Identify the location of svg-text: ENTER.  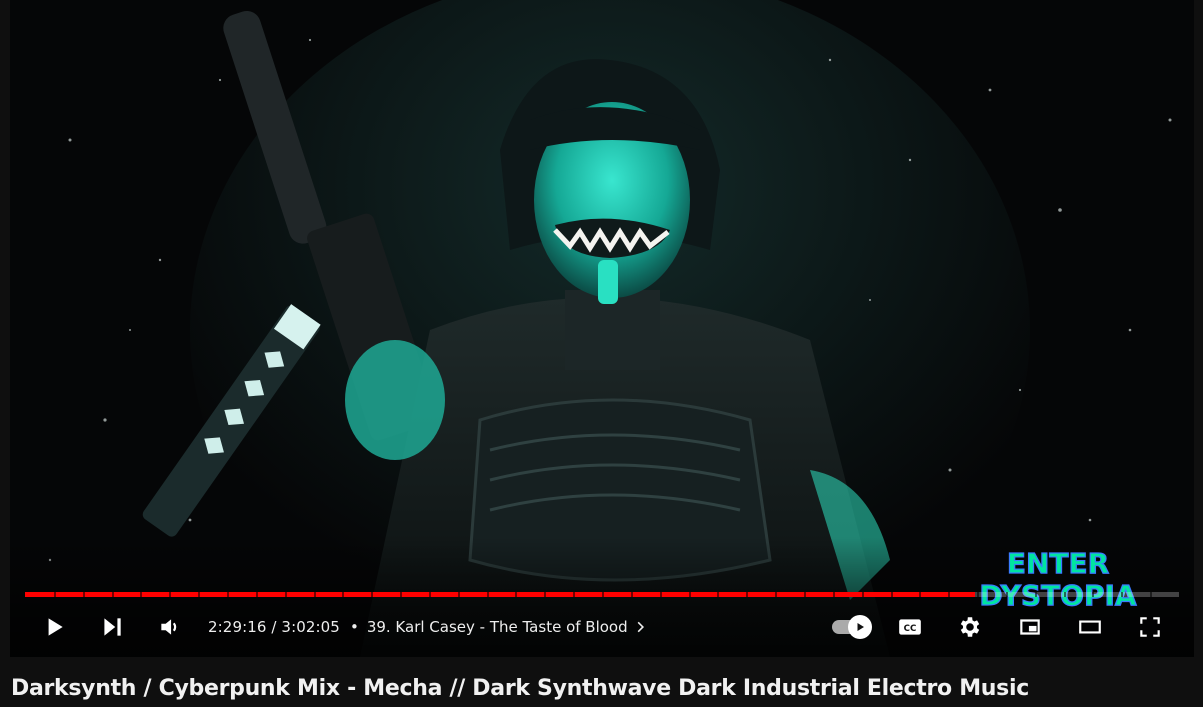
(1058, 563).